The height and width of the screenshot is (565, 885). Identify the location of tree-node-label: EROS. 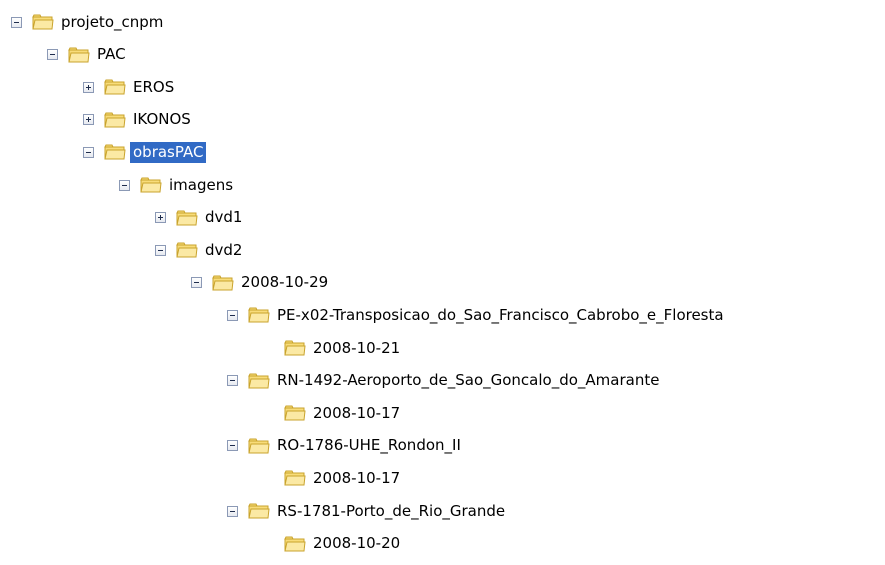
(153, 87).